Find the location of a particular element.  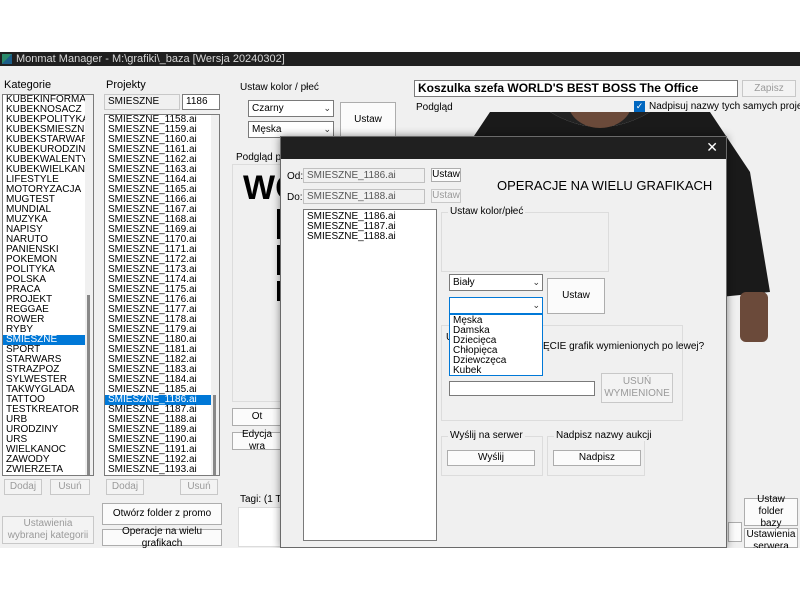

graphic-preview-panel: WO is located at coordinates (267, 283).